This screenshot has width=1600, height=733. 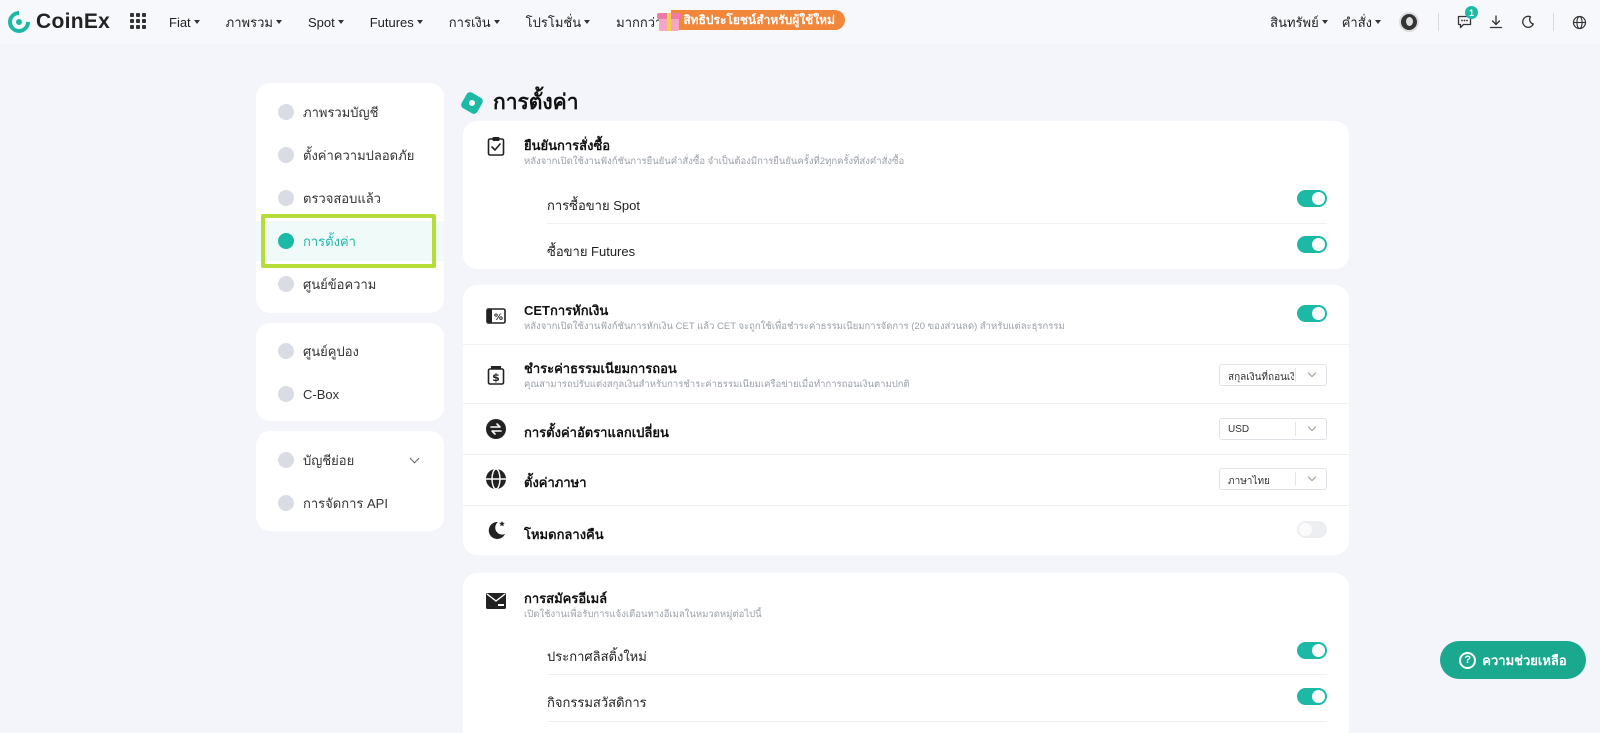 I want to click on nav-futures: Futures, so click(x=396, y=22).